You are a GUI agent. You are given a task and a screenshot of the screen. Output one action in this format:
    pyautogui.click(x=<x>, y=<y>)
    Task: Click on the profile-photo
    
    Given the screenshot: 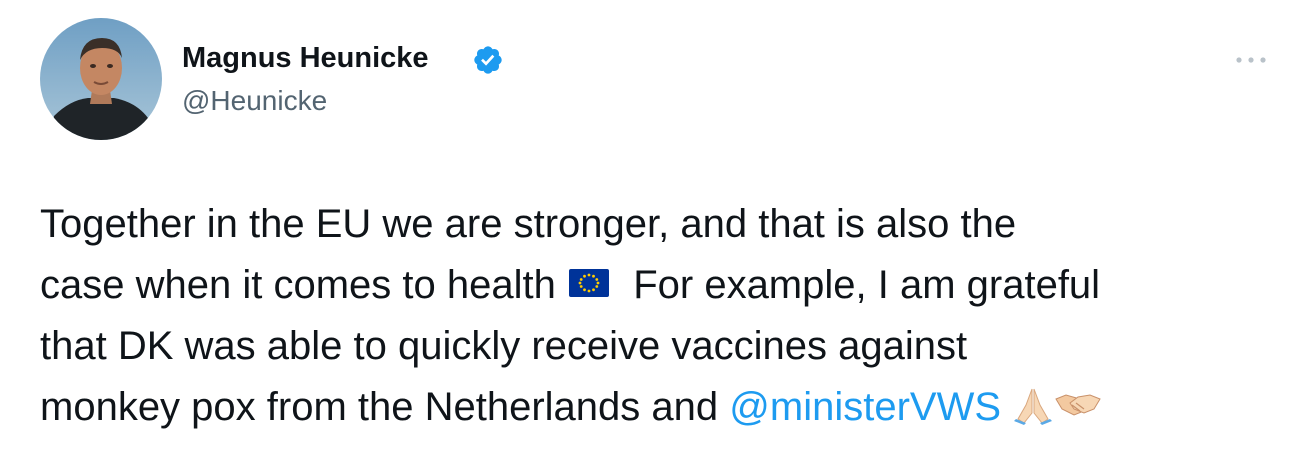 What is the action you would take?
    pyautogui.click(x=101, y=79)
    